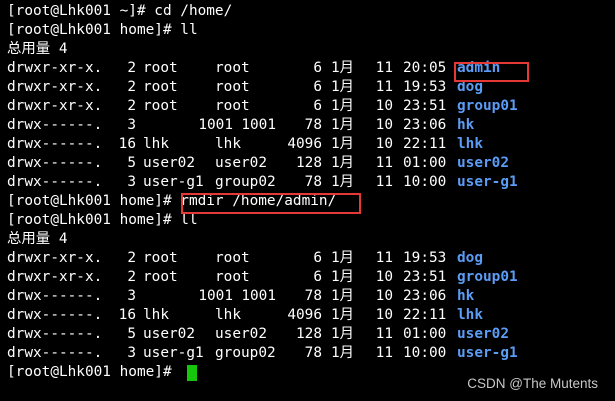 The width and height of the screenshot is (615, 401). Describe the element at coordinates (483, 334) in the screenshot. I see `directory-name: user02` at that location.